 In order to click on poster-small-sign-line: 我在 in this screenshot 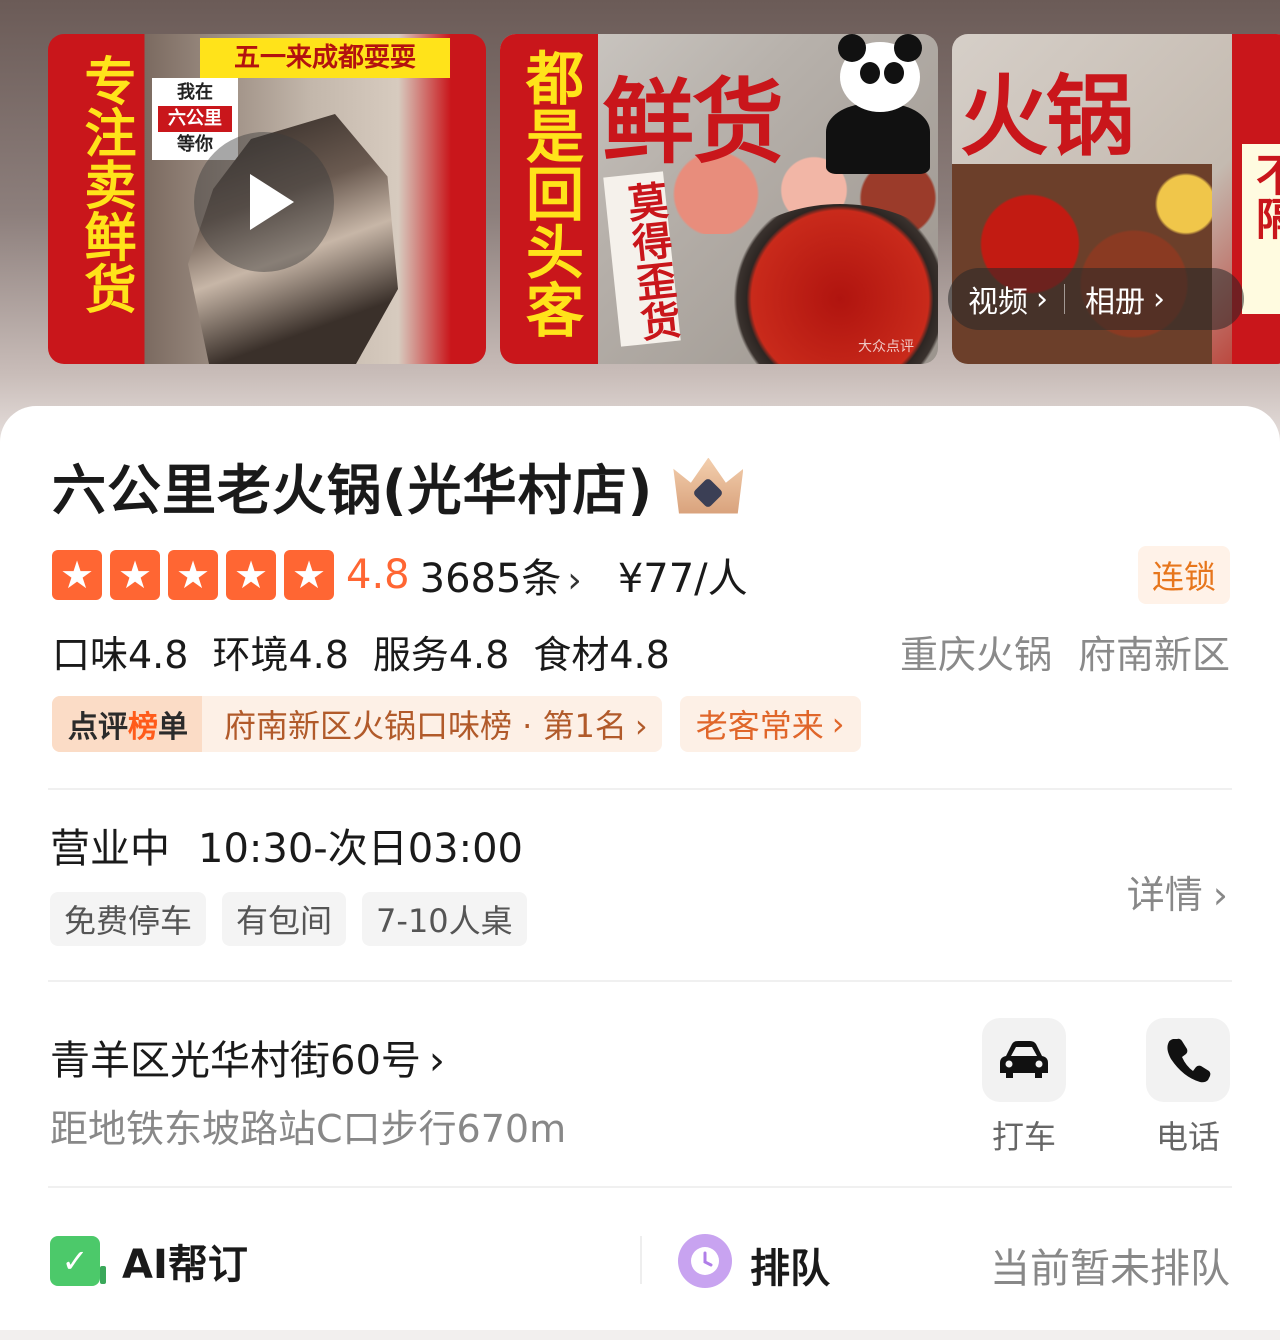, I will do `click(195, 92)`.